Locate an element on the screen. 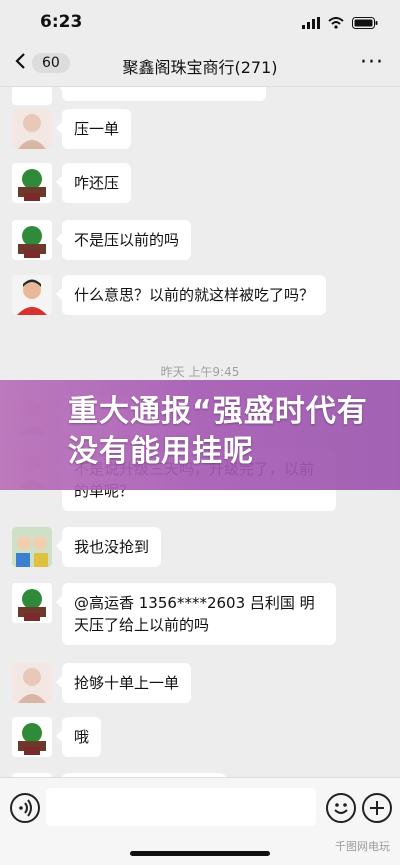  voice-icon is located at coordinates (25, 808).